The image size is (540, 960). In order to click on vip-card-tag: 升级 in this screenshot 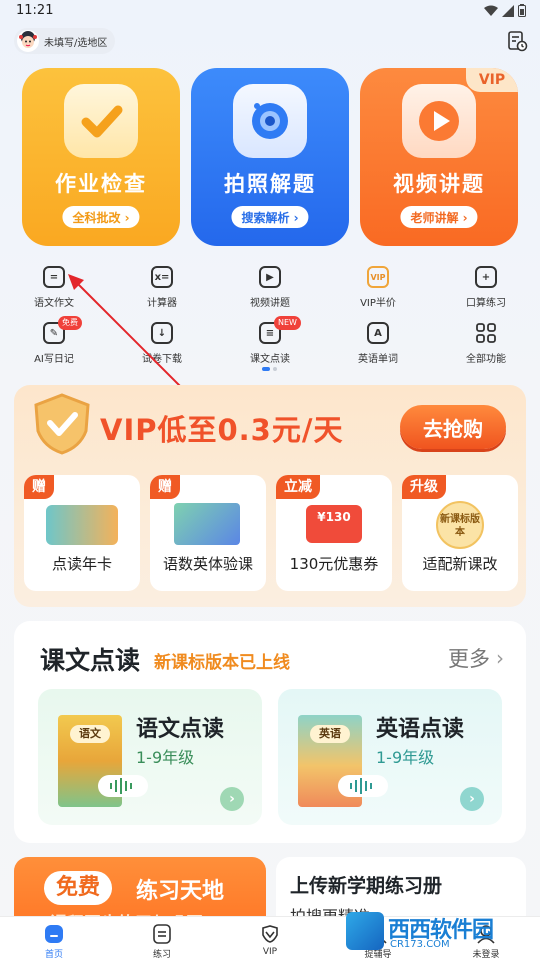, I will do `click(424, 487)`.